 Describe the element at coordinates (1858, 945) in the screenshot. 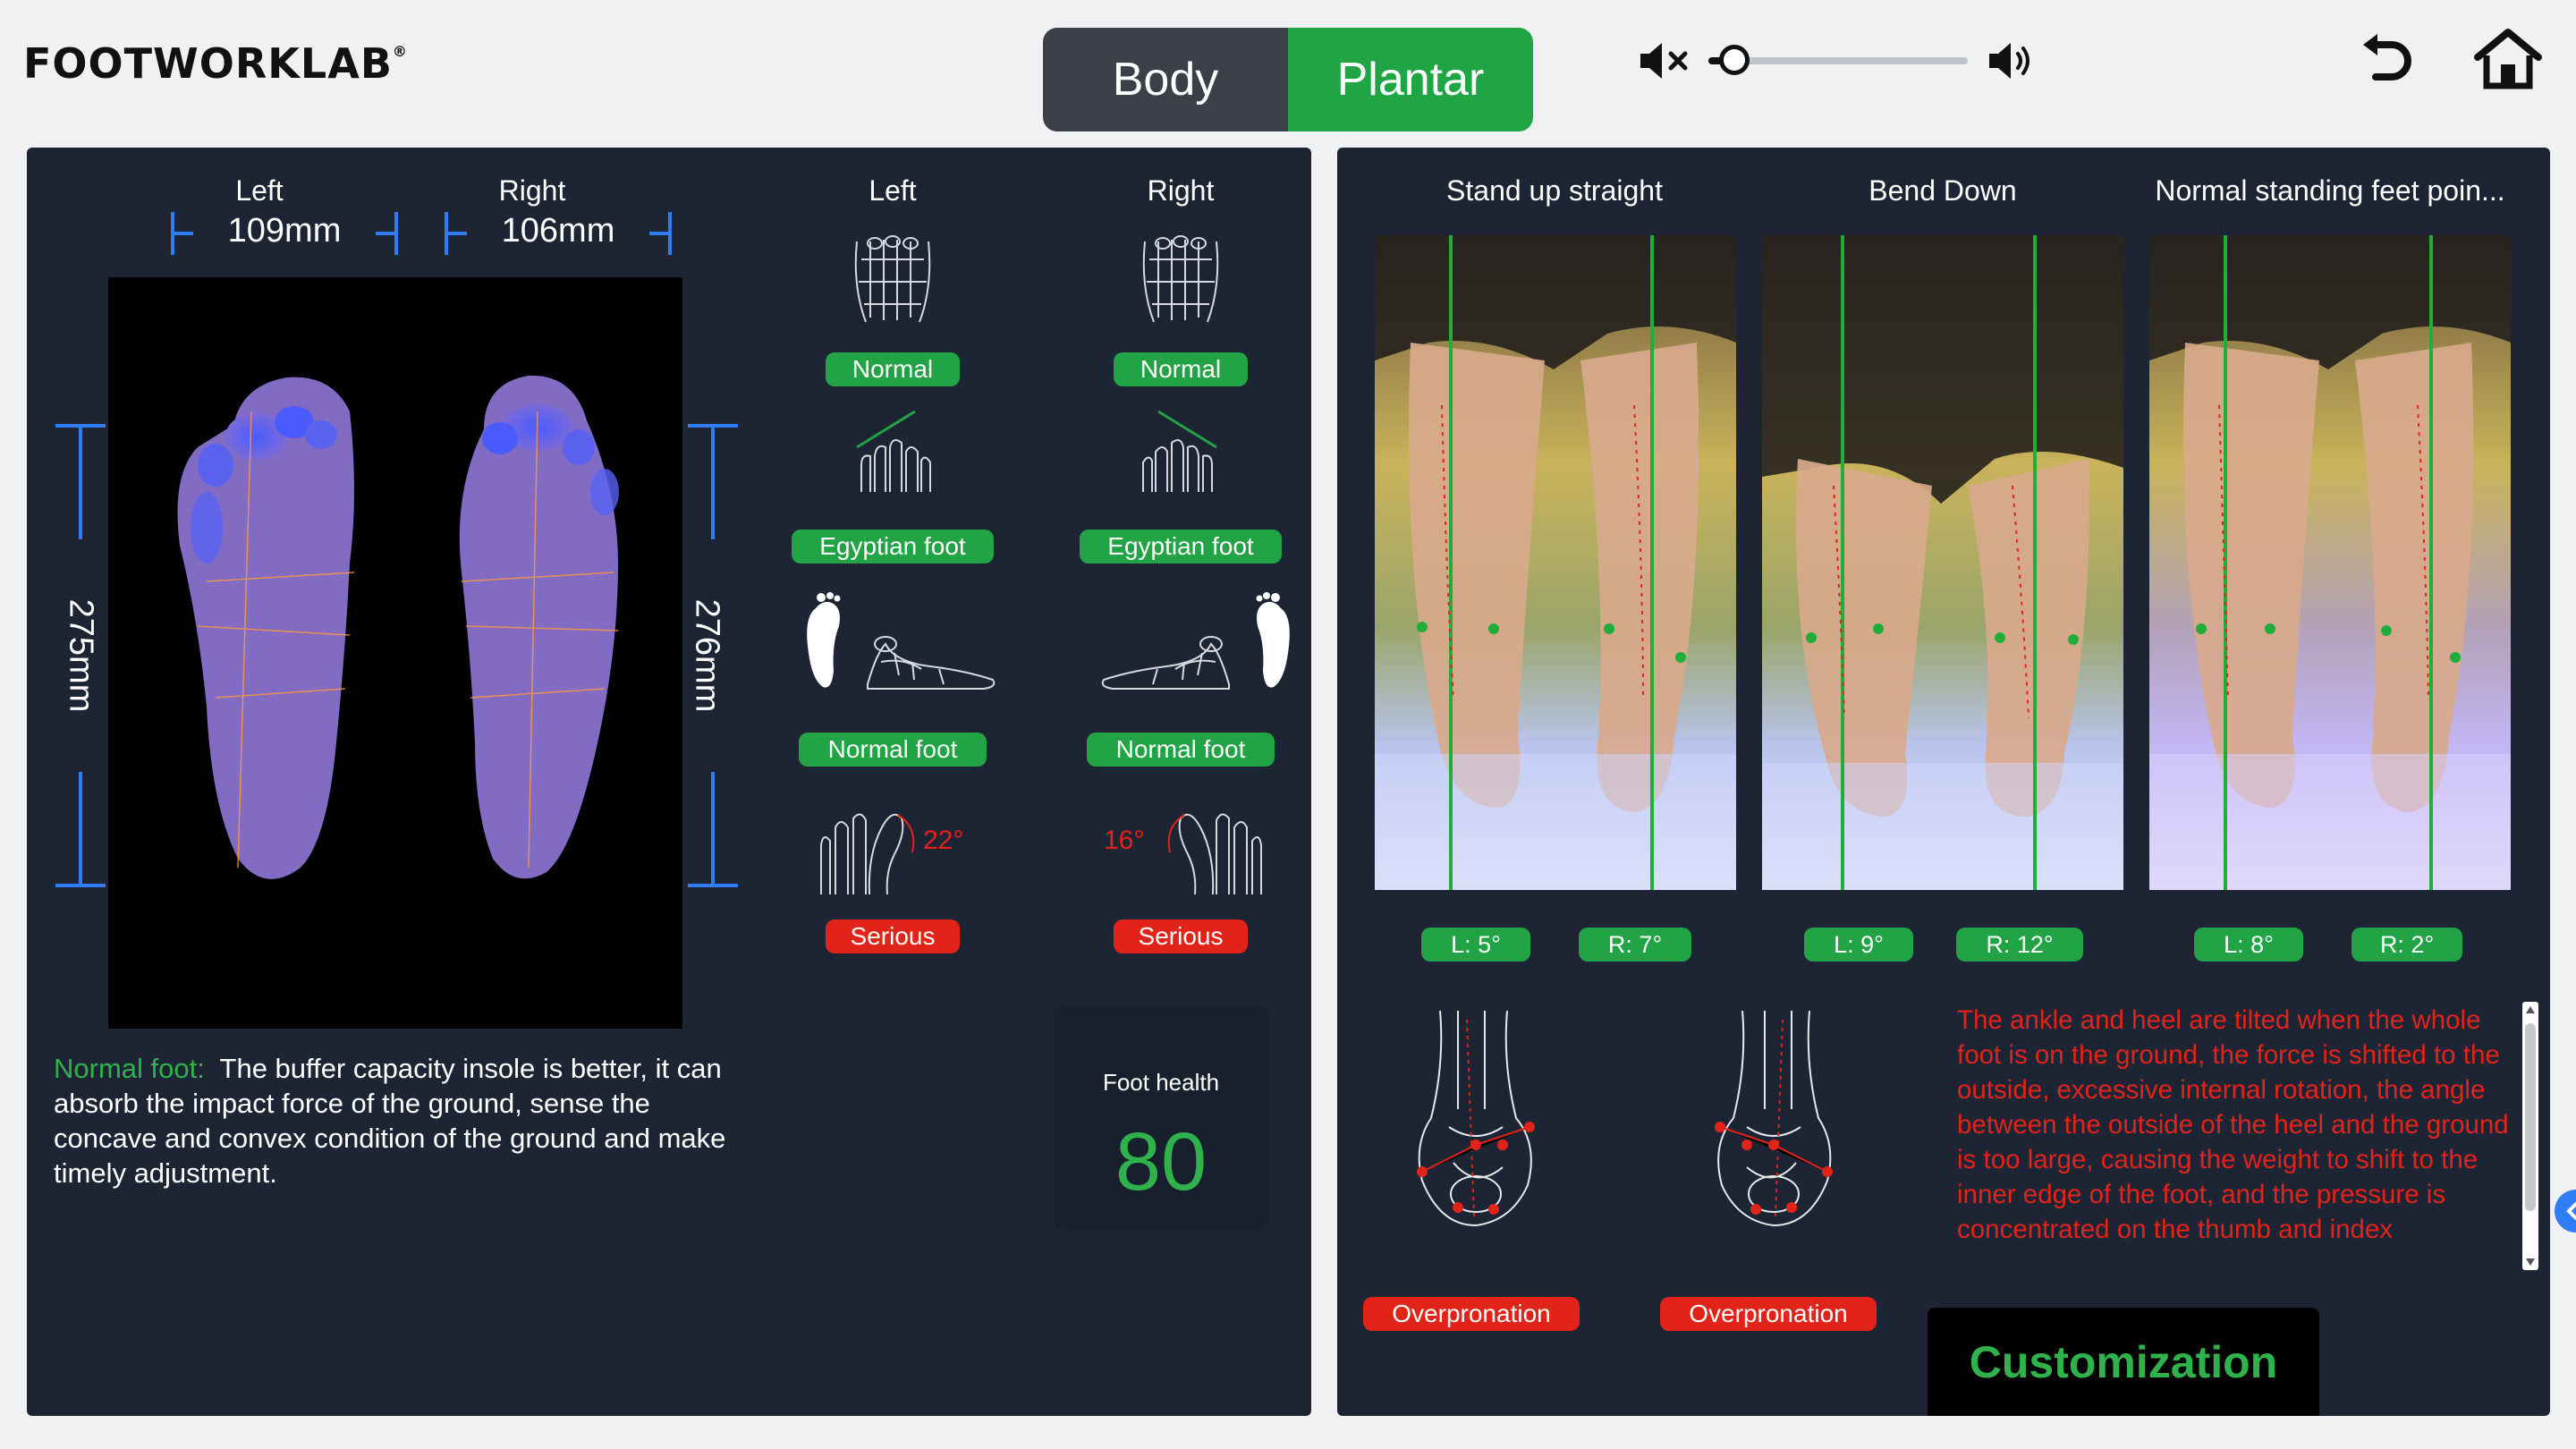

I see `bend-left-angle: L: 9°` at that location.